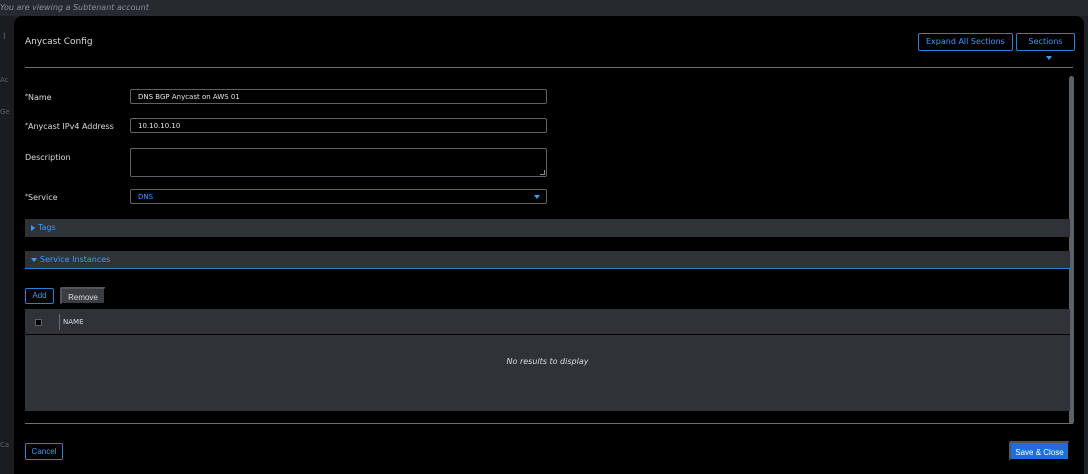 The height and width of the screenshot is (474, 1088). I want to click on caret-down-icon, so click(34, 259).